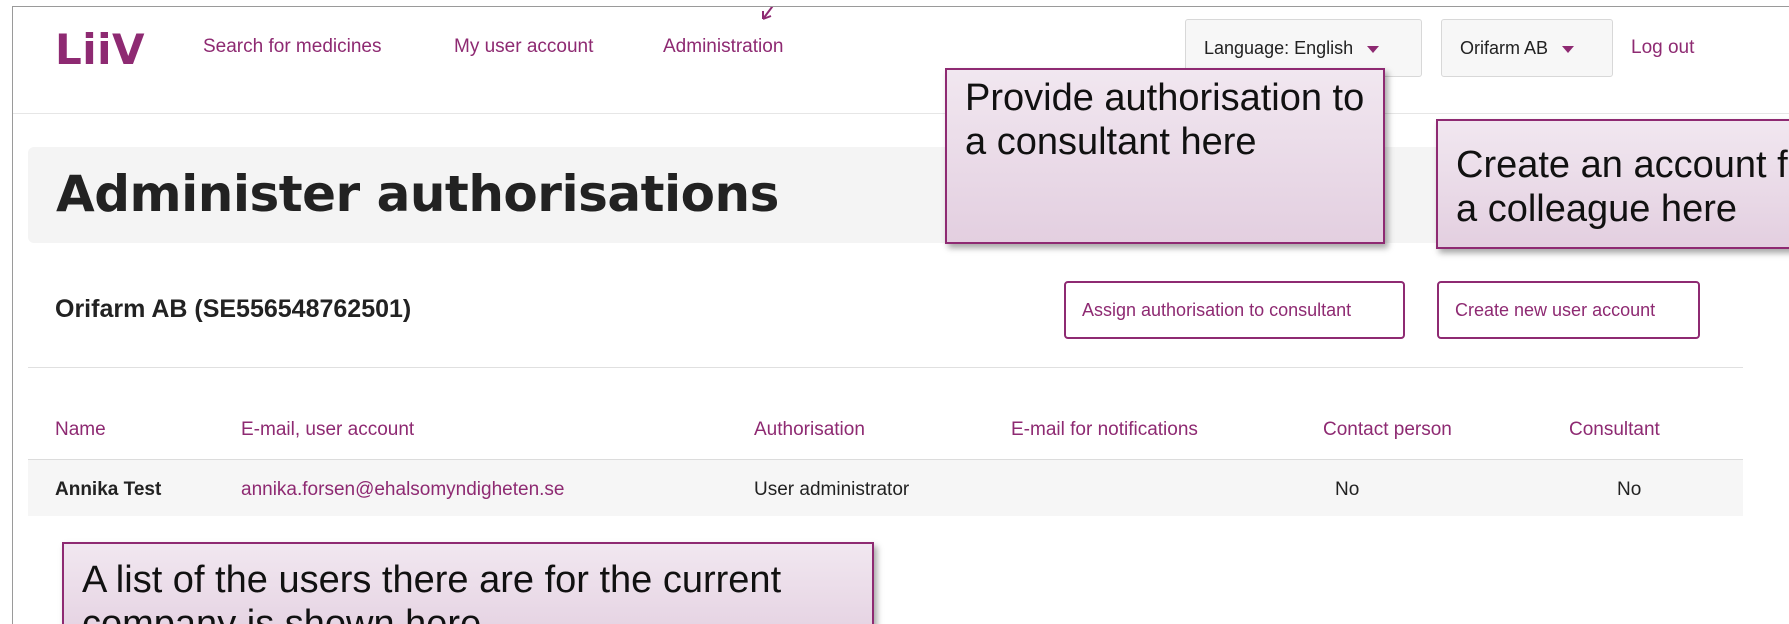 The height and width of the screenshot is (624, 1789). What do you see at coordinates (1612, 184) in the screenshot?
I see `callout-colleague: Create an account for a colleague here` at bounding box center [1612, 184].